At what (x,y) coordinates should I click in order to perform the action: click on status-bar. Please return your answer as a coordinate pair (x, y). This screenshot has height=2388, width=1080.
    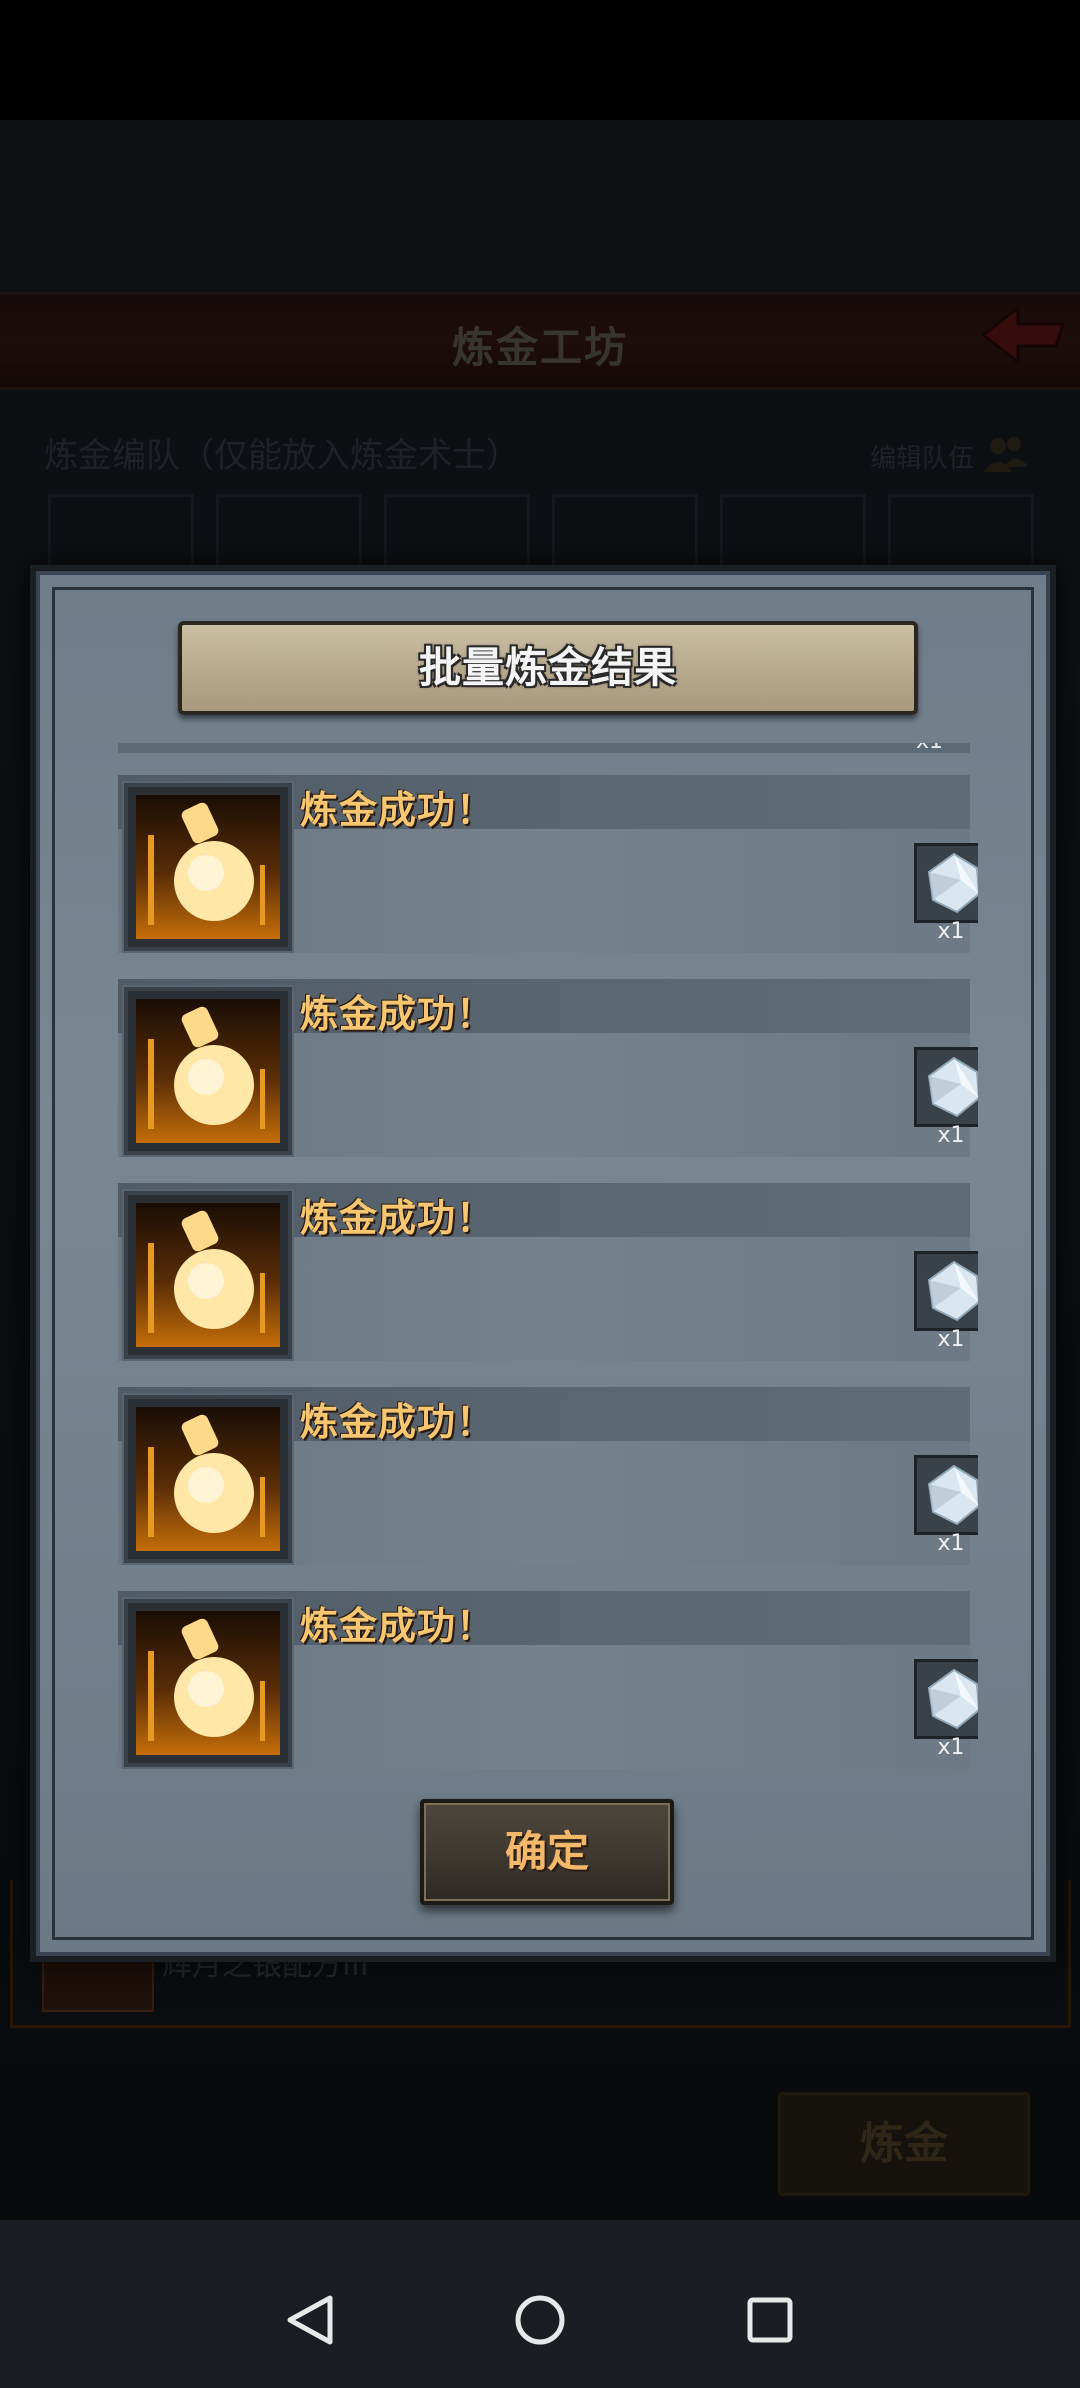
    Looking at the image, I should click on (540, 60).